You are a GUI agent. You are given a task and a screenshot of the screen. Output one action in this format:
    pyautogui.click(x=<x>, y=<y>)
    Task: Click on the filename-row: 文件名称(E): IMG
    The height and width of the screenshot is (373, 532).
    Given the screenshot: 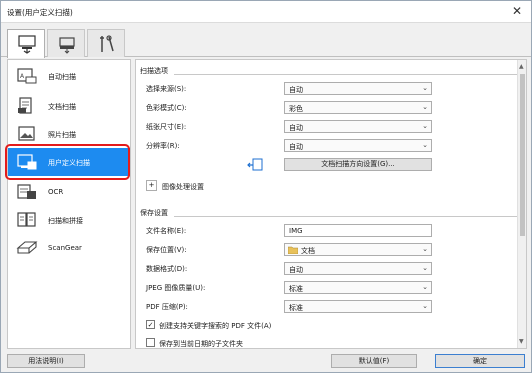 What is the action you would take?
    pyautogui.click(x=333, y=230)
    